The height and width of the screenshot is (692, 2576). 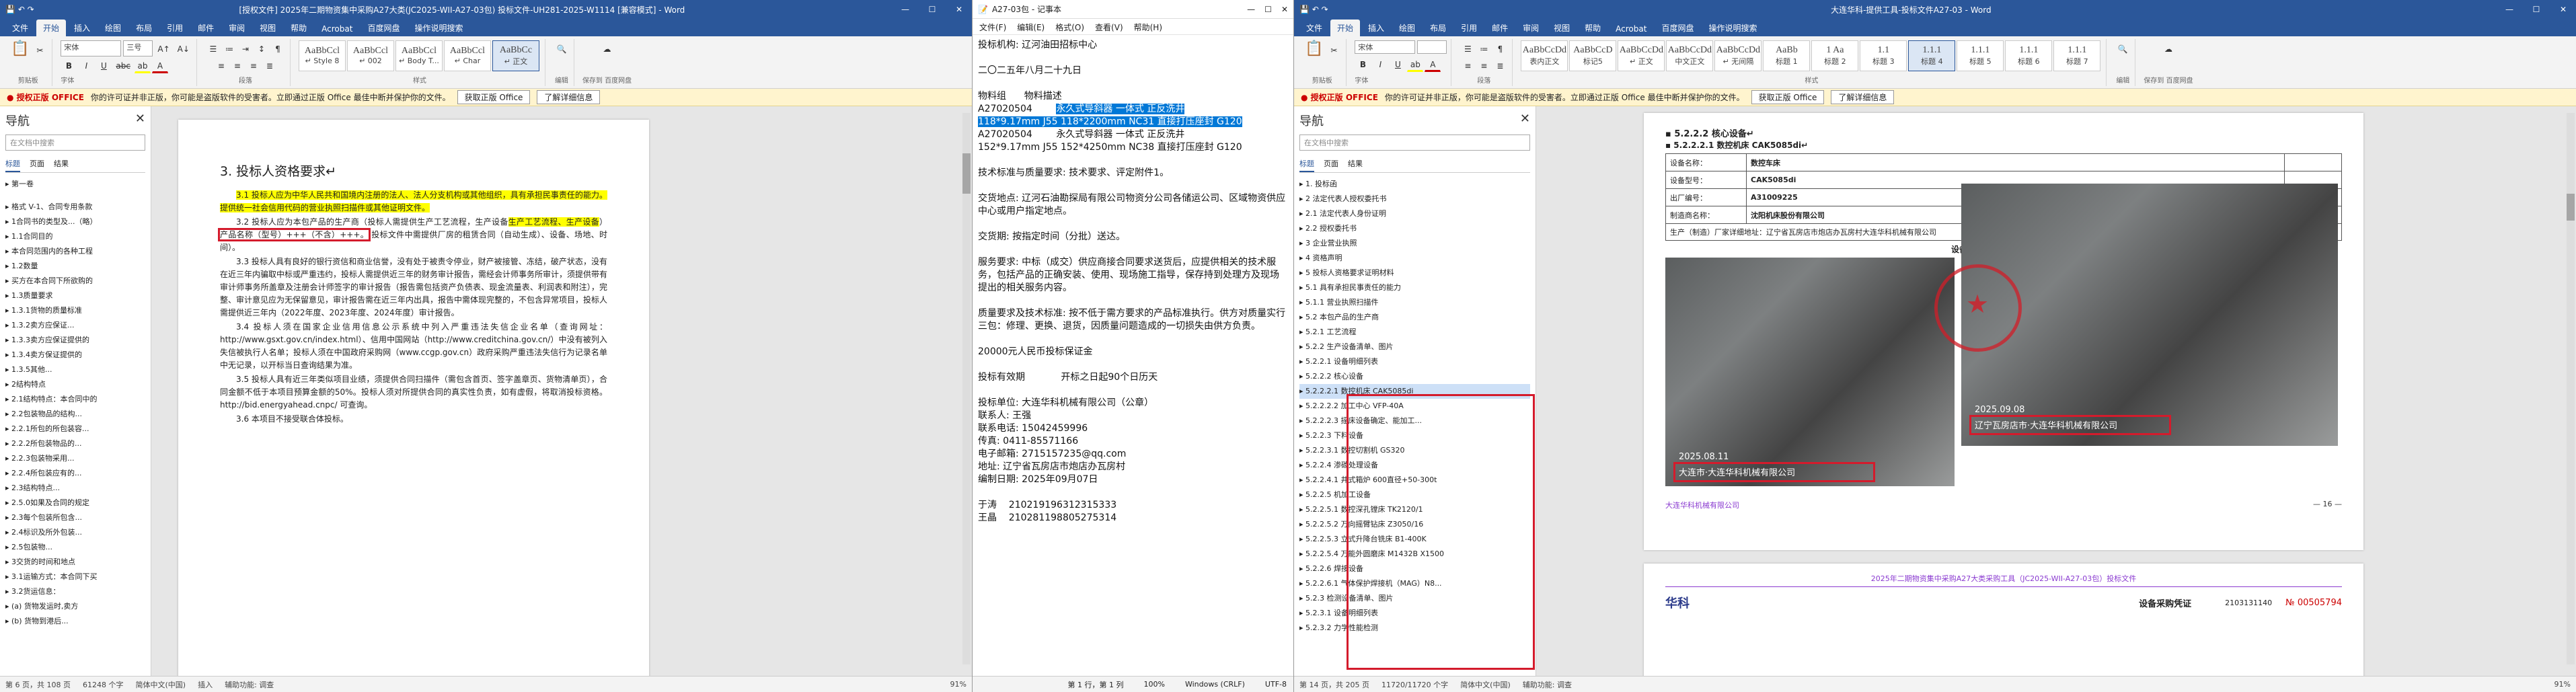 I want to click on style-gallery-item: AaBb 标题 1, so click(x=1787, y=56).